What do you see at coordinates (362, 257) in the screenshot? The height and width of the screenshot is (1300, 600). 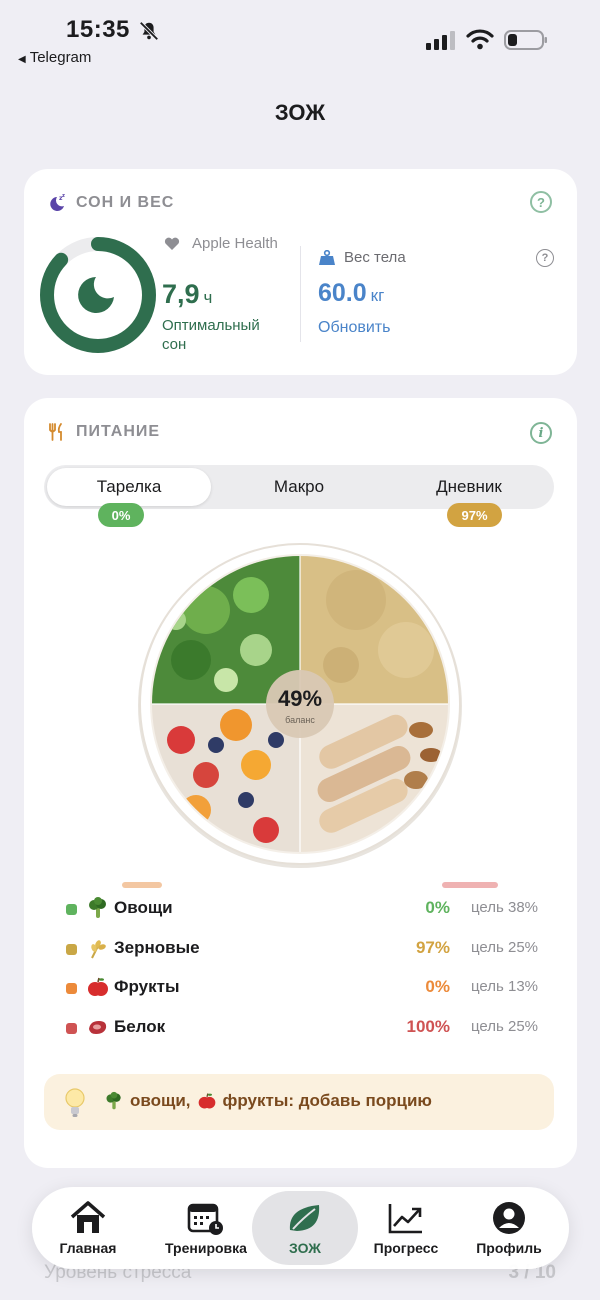 I see `weight-label: Вес тела` at bounding box center [362, 257].